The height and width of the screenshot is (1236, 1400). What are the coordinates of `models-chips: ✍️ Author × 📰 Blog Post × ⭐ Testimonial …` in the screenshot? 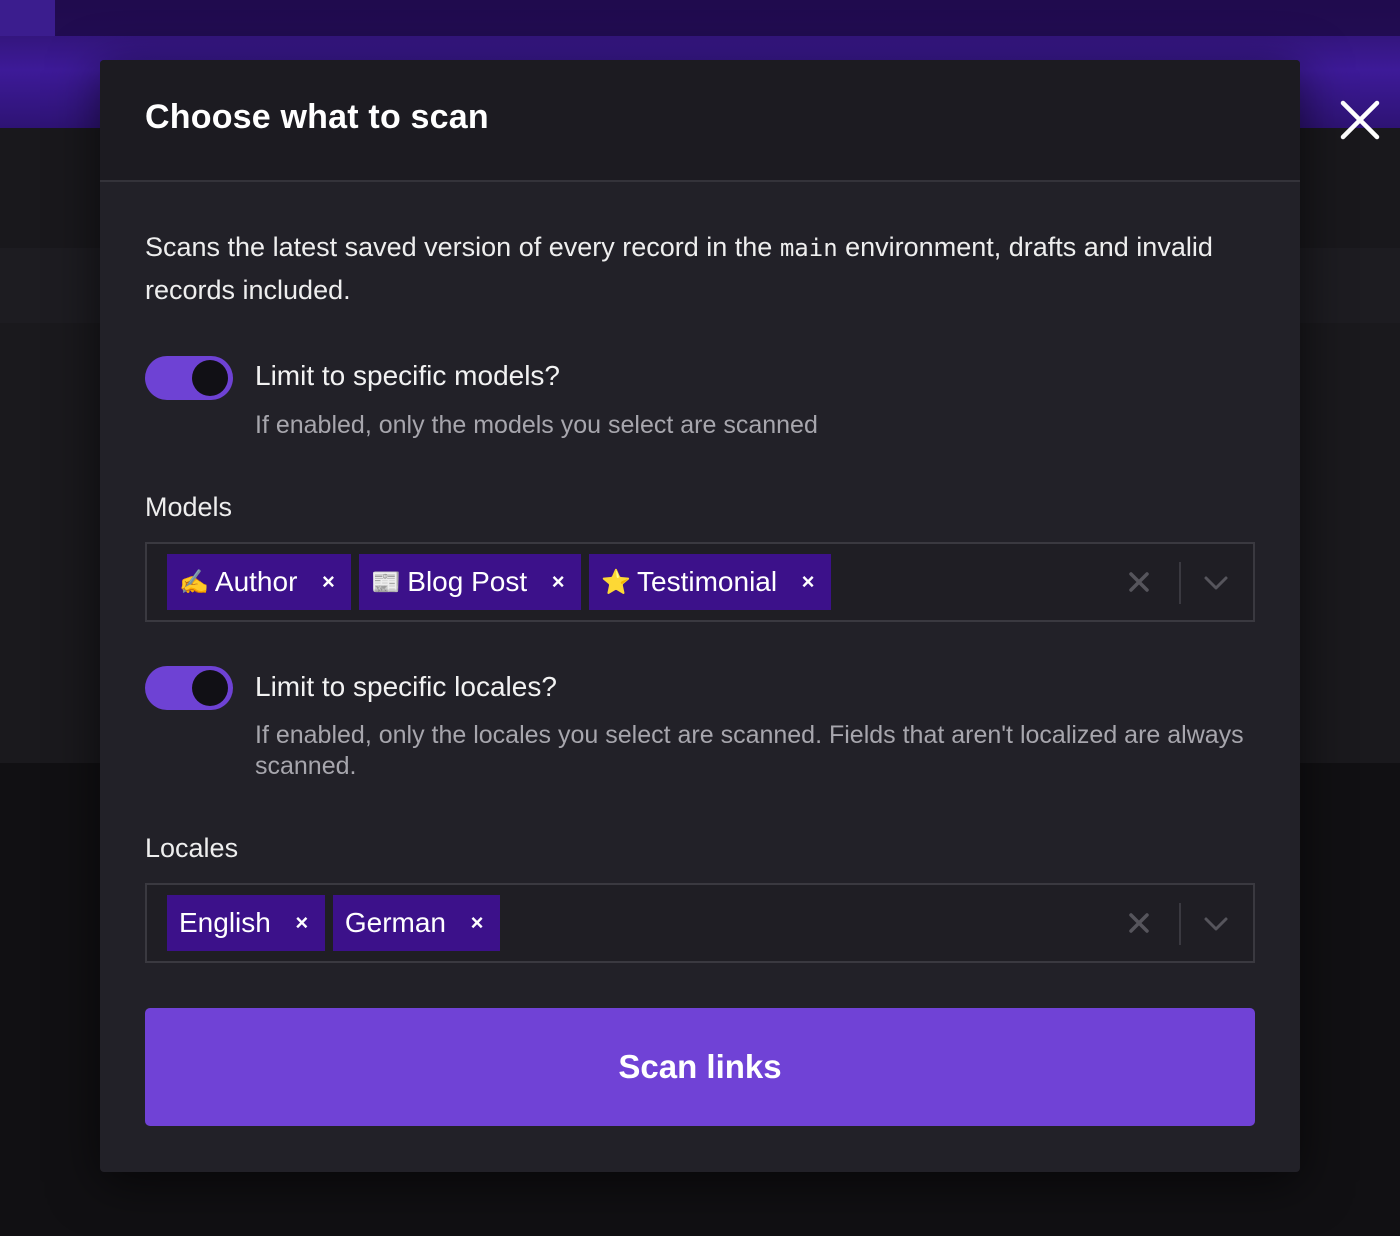 It's located at (499, 582).